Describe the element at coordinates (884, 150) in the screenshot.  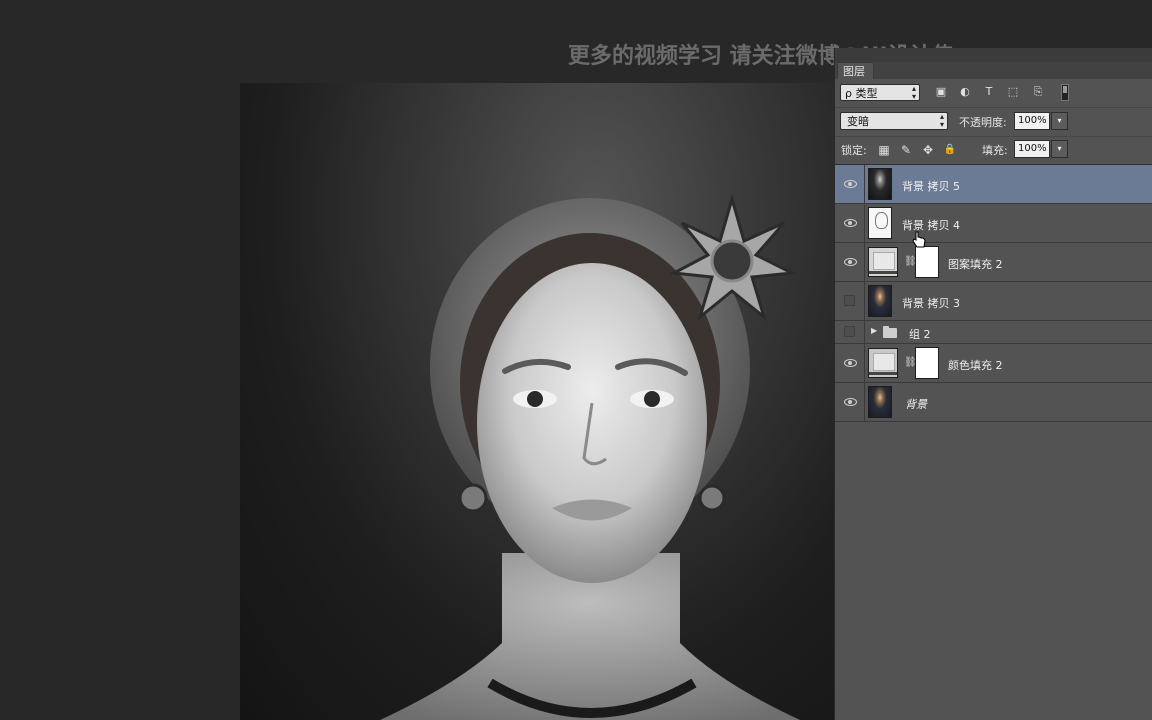
I see `lock-transparent-icon: ▦` at that location.